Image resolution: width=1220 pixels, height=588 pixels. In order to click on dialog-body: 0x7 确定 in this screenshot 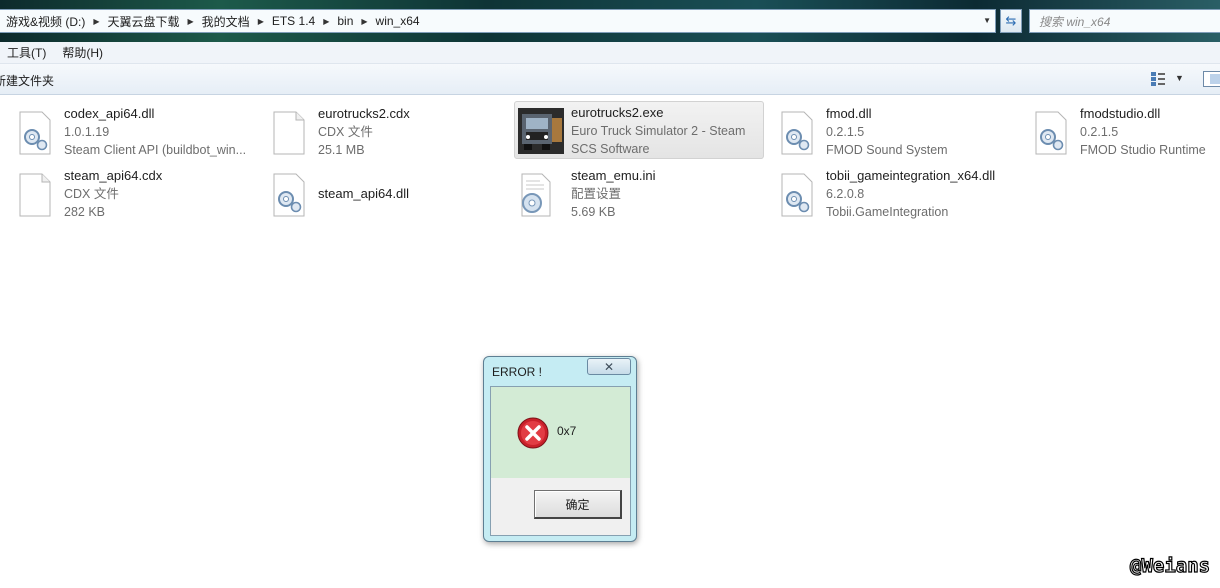, I will do `click(560, 461)`.